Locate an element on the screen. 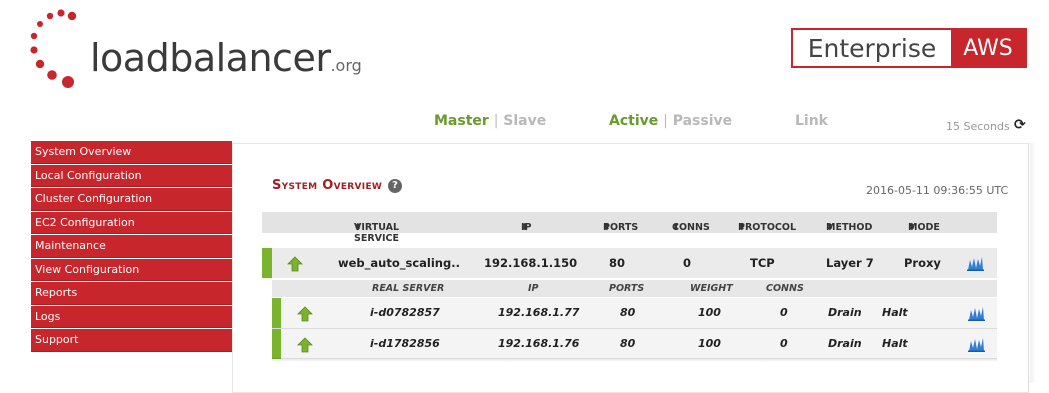 This screenshot has height=393, width=1049. rs-table-header: REAL SERVER IP PORTS WEIGHT CONNS is located at coordinates (634, 288).